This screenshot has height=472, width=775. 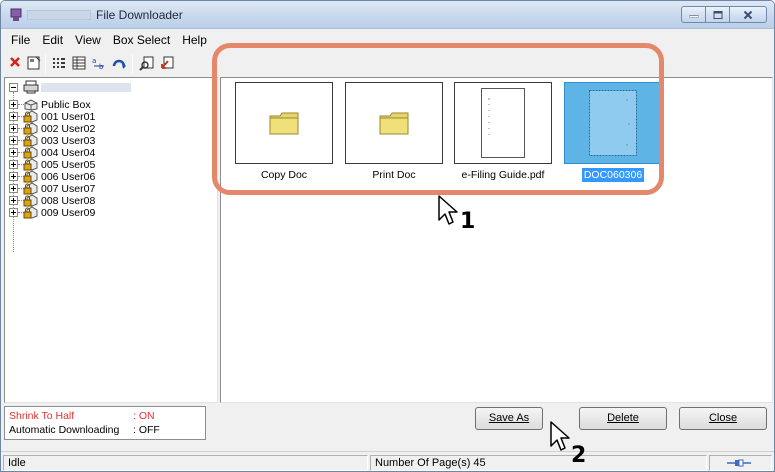 What do you see at coordinates (68, 201) in the screenshot?
I see `tree-item-label: 008 User08` at bounding box center [68, 201].